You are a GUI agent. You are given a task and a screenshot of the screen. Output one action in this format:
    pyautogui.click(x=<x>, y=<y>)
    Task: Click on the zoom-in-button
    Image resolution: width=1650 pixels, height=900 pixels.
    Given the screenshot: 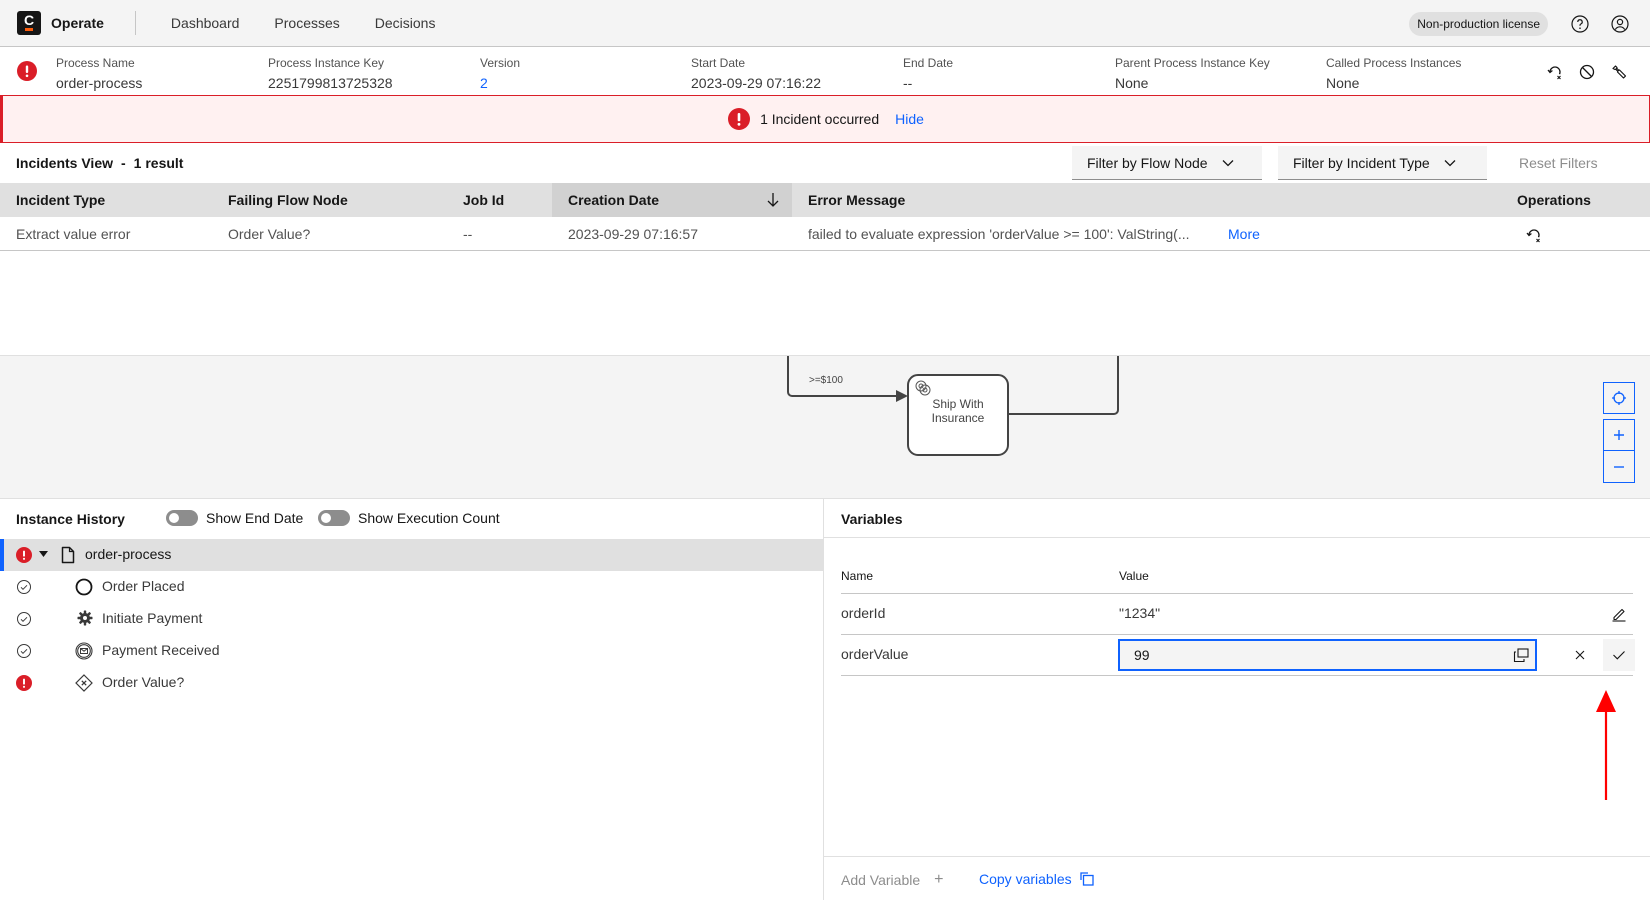 What is the action you would take?
    pyautogui.click(x=1619, y=435)
    